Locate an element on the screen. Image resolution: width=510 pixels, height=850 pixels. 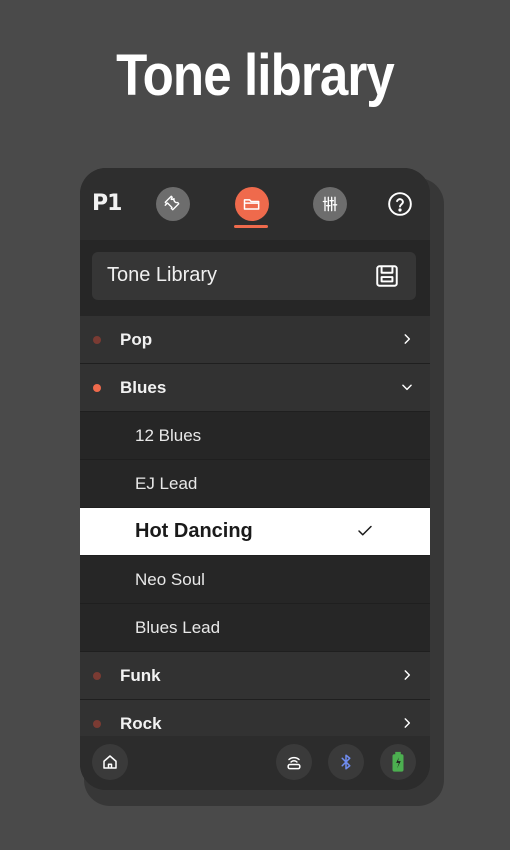
bluetooth-icon is located at coordinates (346, 762).